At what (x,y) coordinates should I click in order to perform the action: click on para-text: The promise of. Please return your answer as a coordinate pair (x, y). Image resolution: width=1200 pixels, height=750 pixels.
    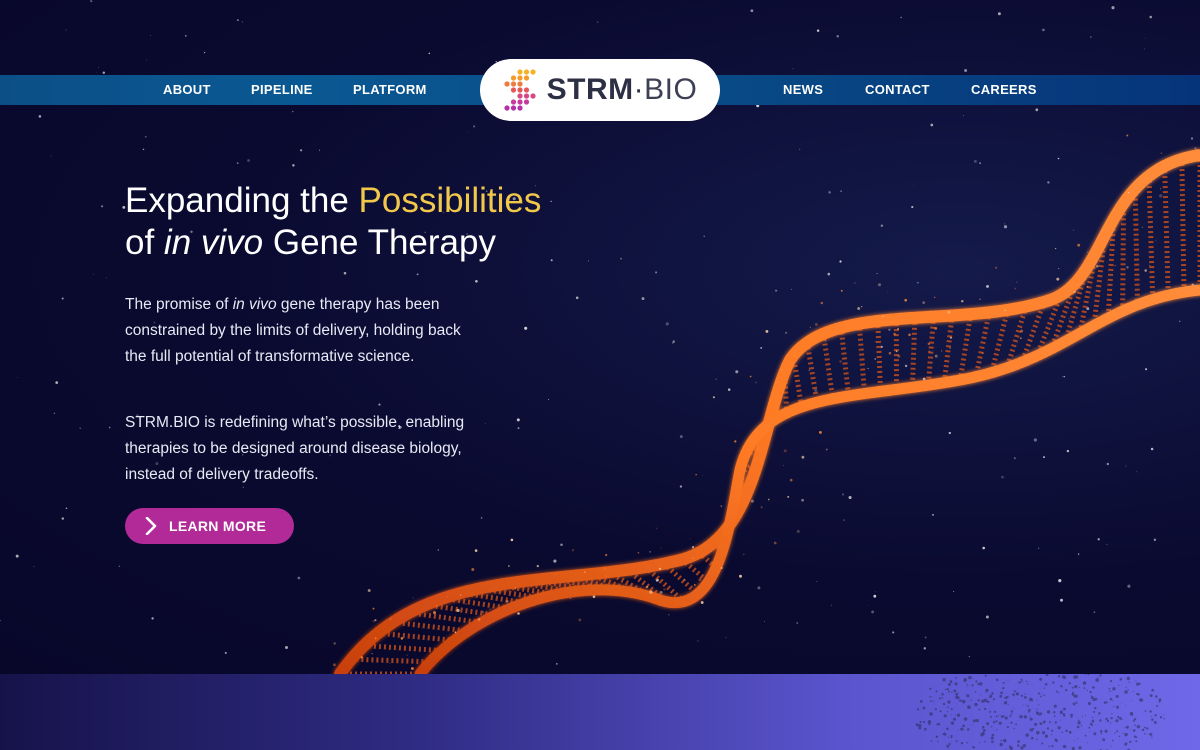
    Looking at the image, I should click on (179, 304).